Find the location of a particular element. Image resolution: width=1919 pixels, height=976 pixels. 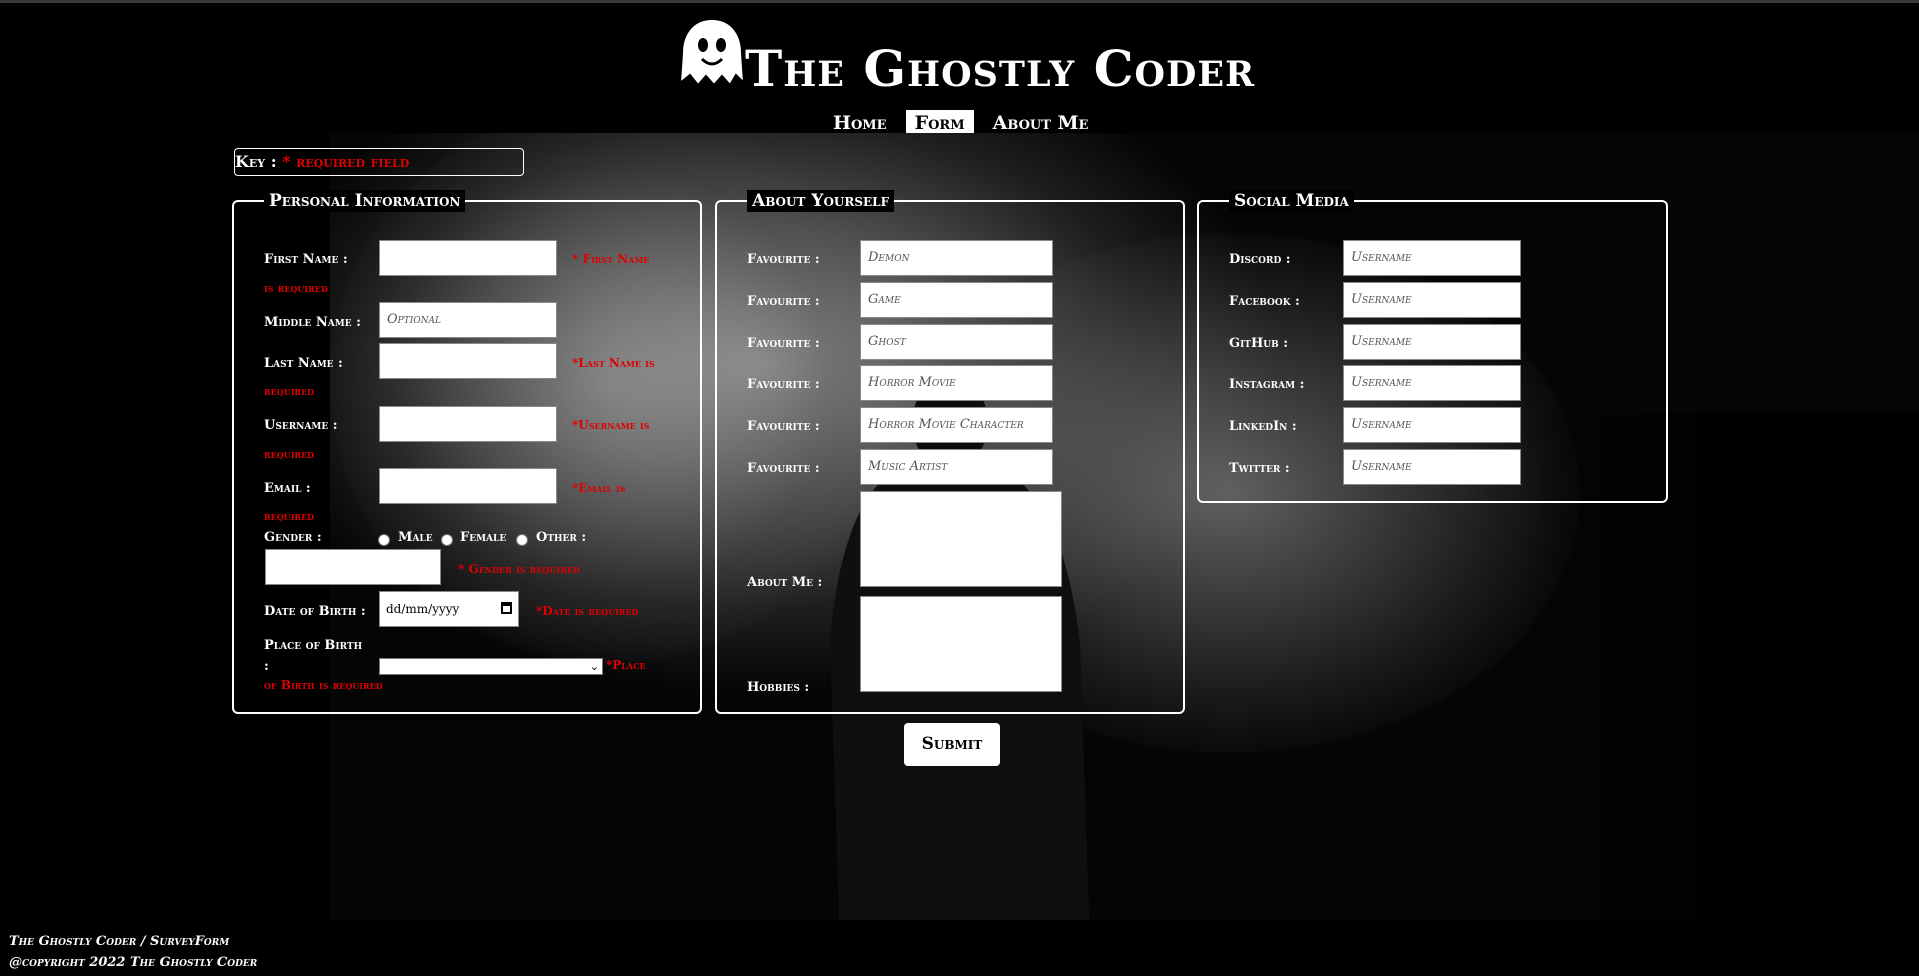

favourite-ghost-label: Favourite : is located at coordinates (783, 343).